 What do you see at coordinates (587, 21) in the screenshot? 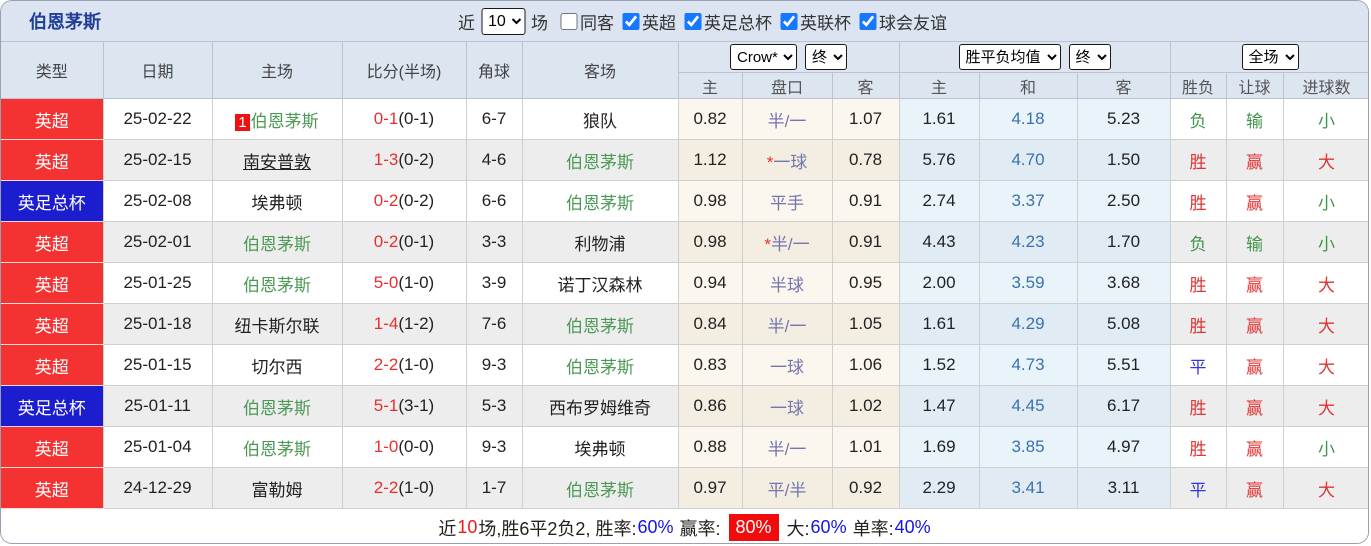
I see `filter-checkbox-同客: 同客` at bounding box center [587, 21].